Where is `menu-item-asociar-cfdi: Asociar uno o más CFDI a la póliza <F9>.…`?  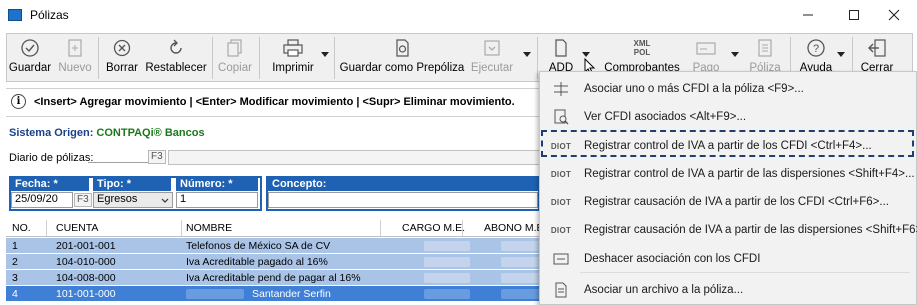
menu-item-asociar-cfdi: Asociar uno o más CFDI a la póliza <F9>.… is located at coordinates (728, 89).